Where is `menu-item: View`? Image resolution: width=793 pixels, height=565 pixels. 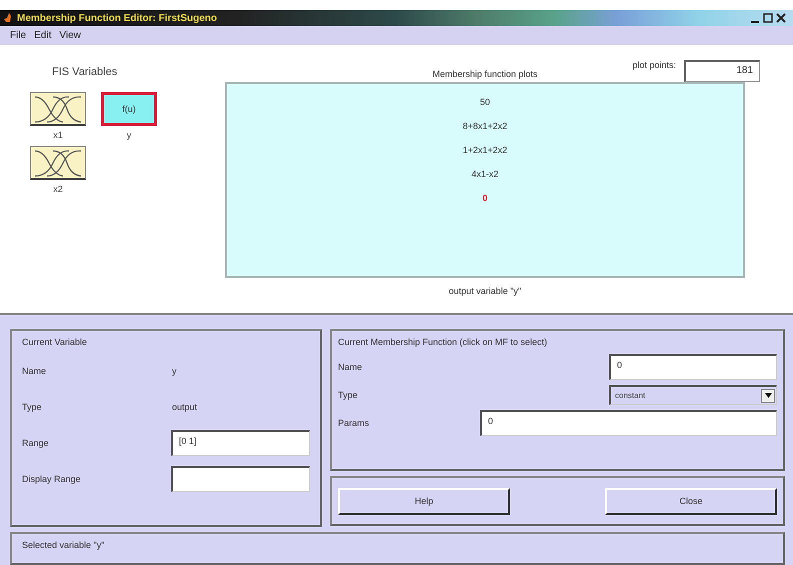 menu-item: View is located at coordinates (70, 35).